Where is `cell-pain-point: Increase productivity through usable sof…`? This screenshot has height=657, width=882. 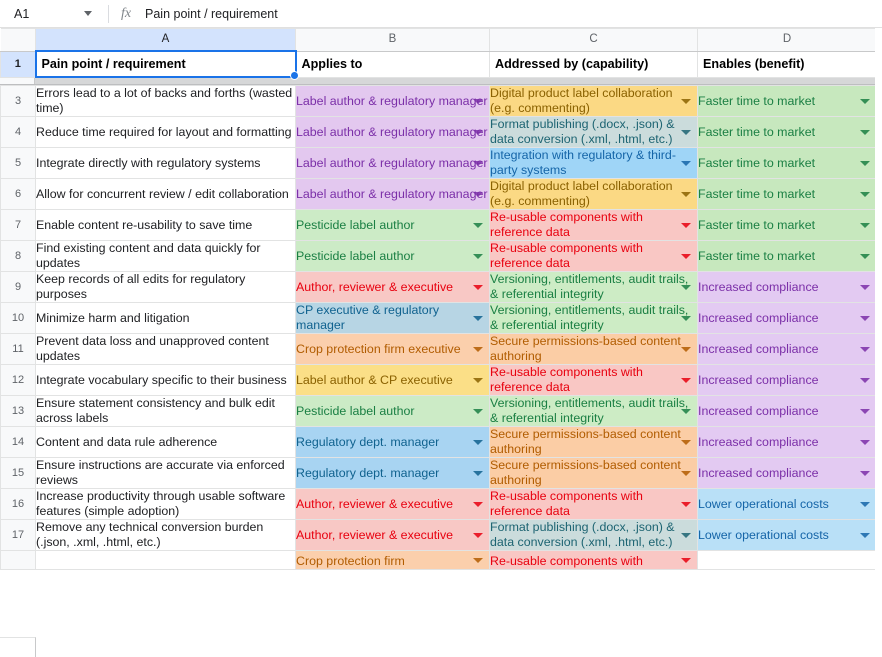 cell-pain-point: Increase productivity through usable sof… is located at coordinates (165, 504).